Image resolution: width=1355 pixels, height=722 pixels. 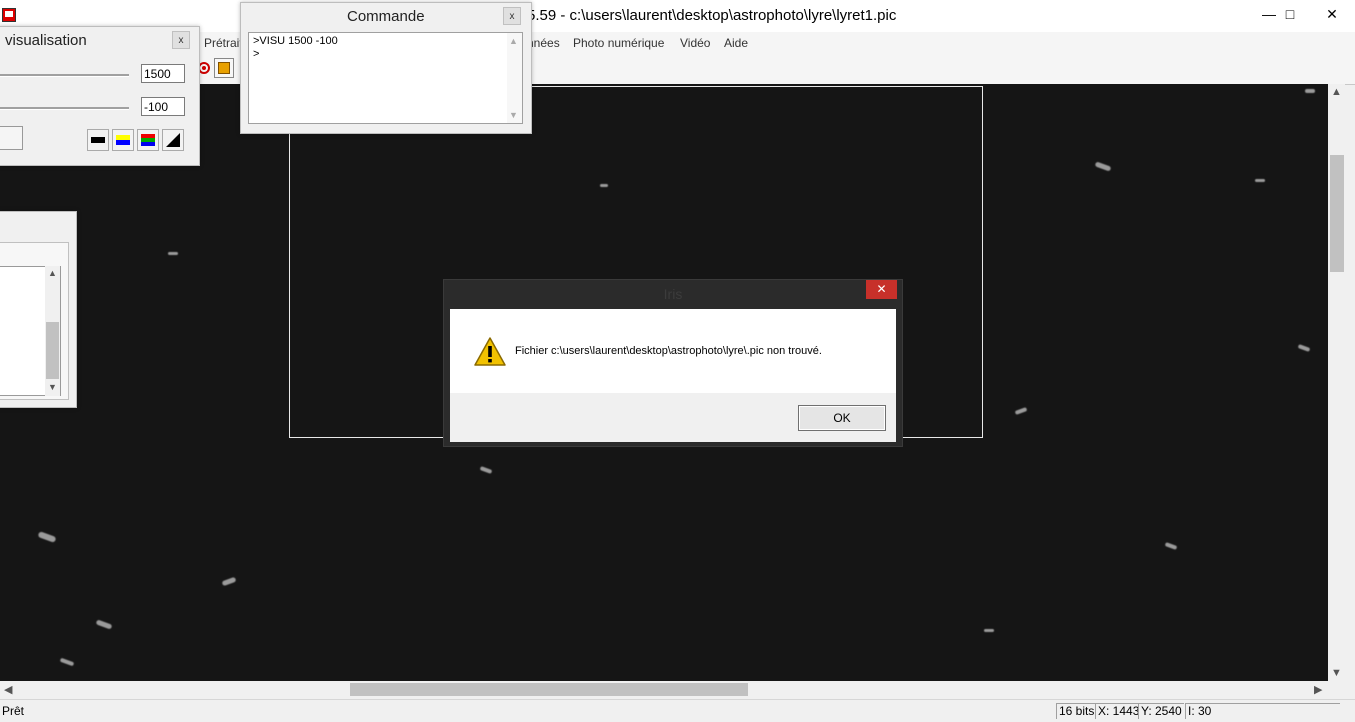 I want to click on cursor-y: Y: 2540, so click(x=1161, y=711).